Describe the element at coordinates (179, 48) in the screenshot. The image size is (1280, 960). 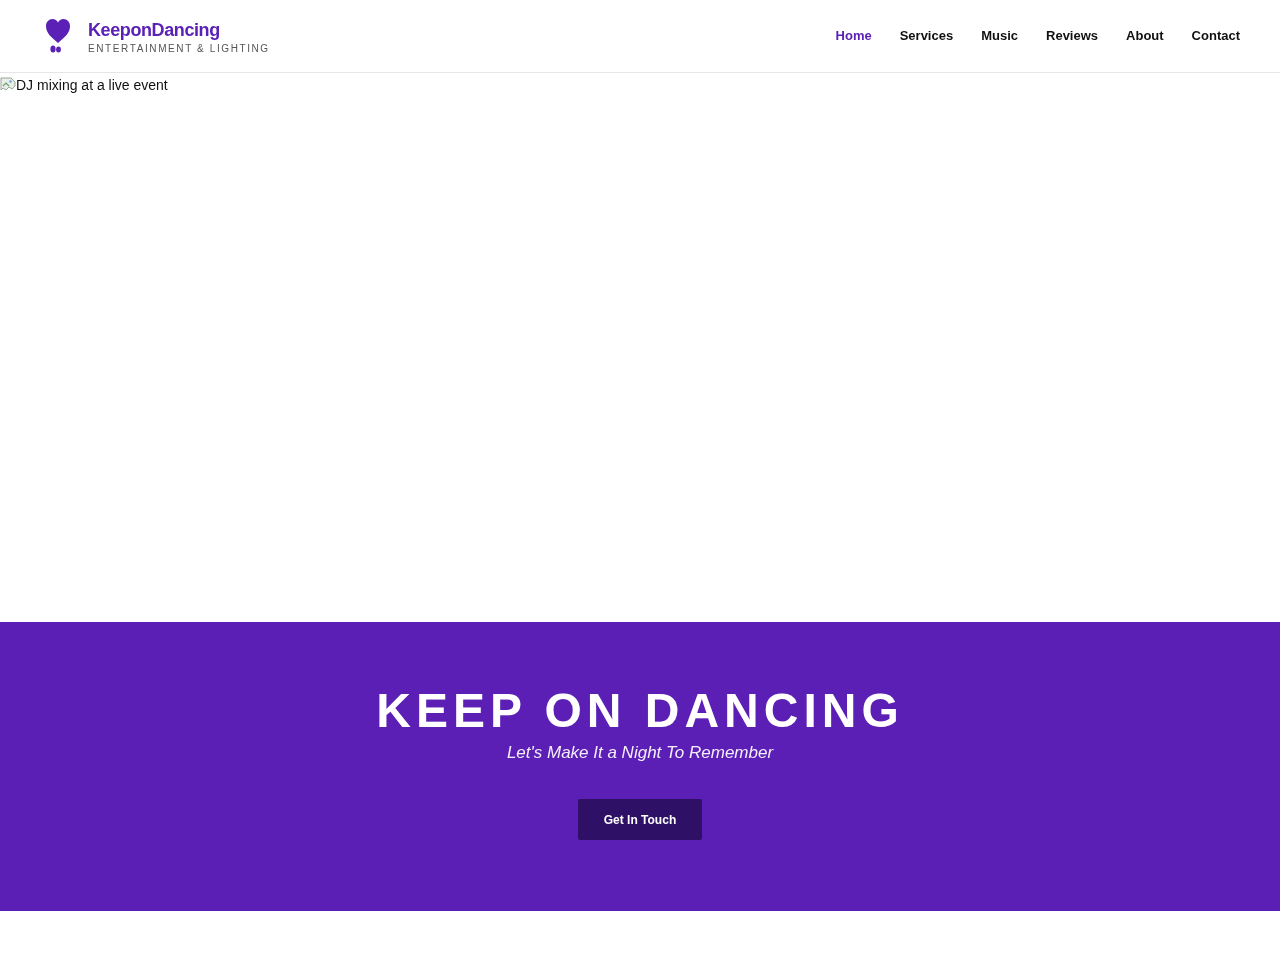
I see `brand-tagline: ENTERTAINMENT & LIGHTING` at that location.